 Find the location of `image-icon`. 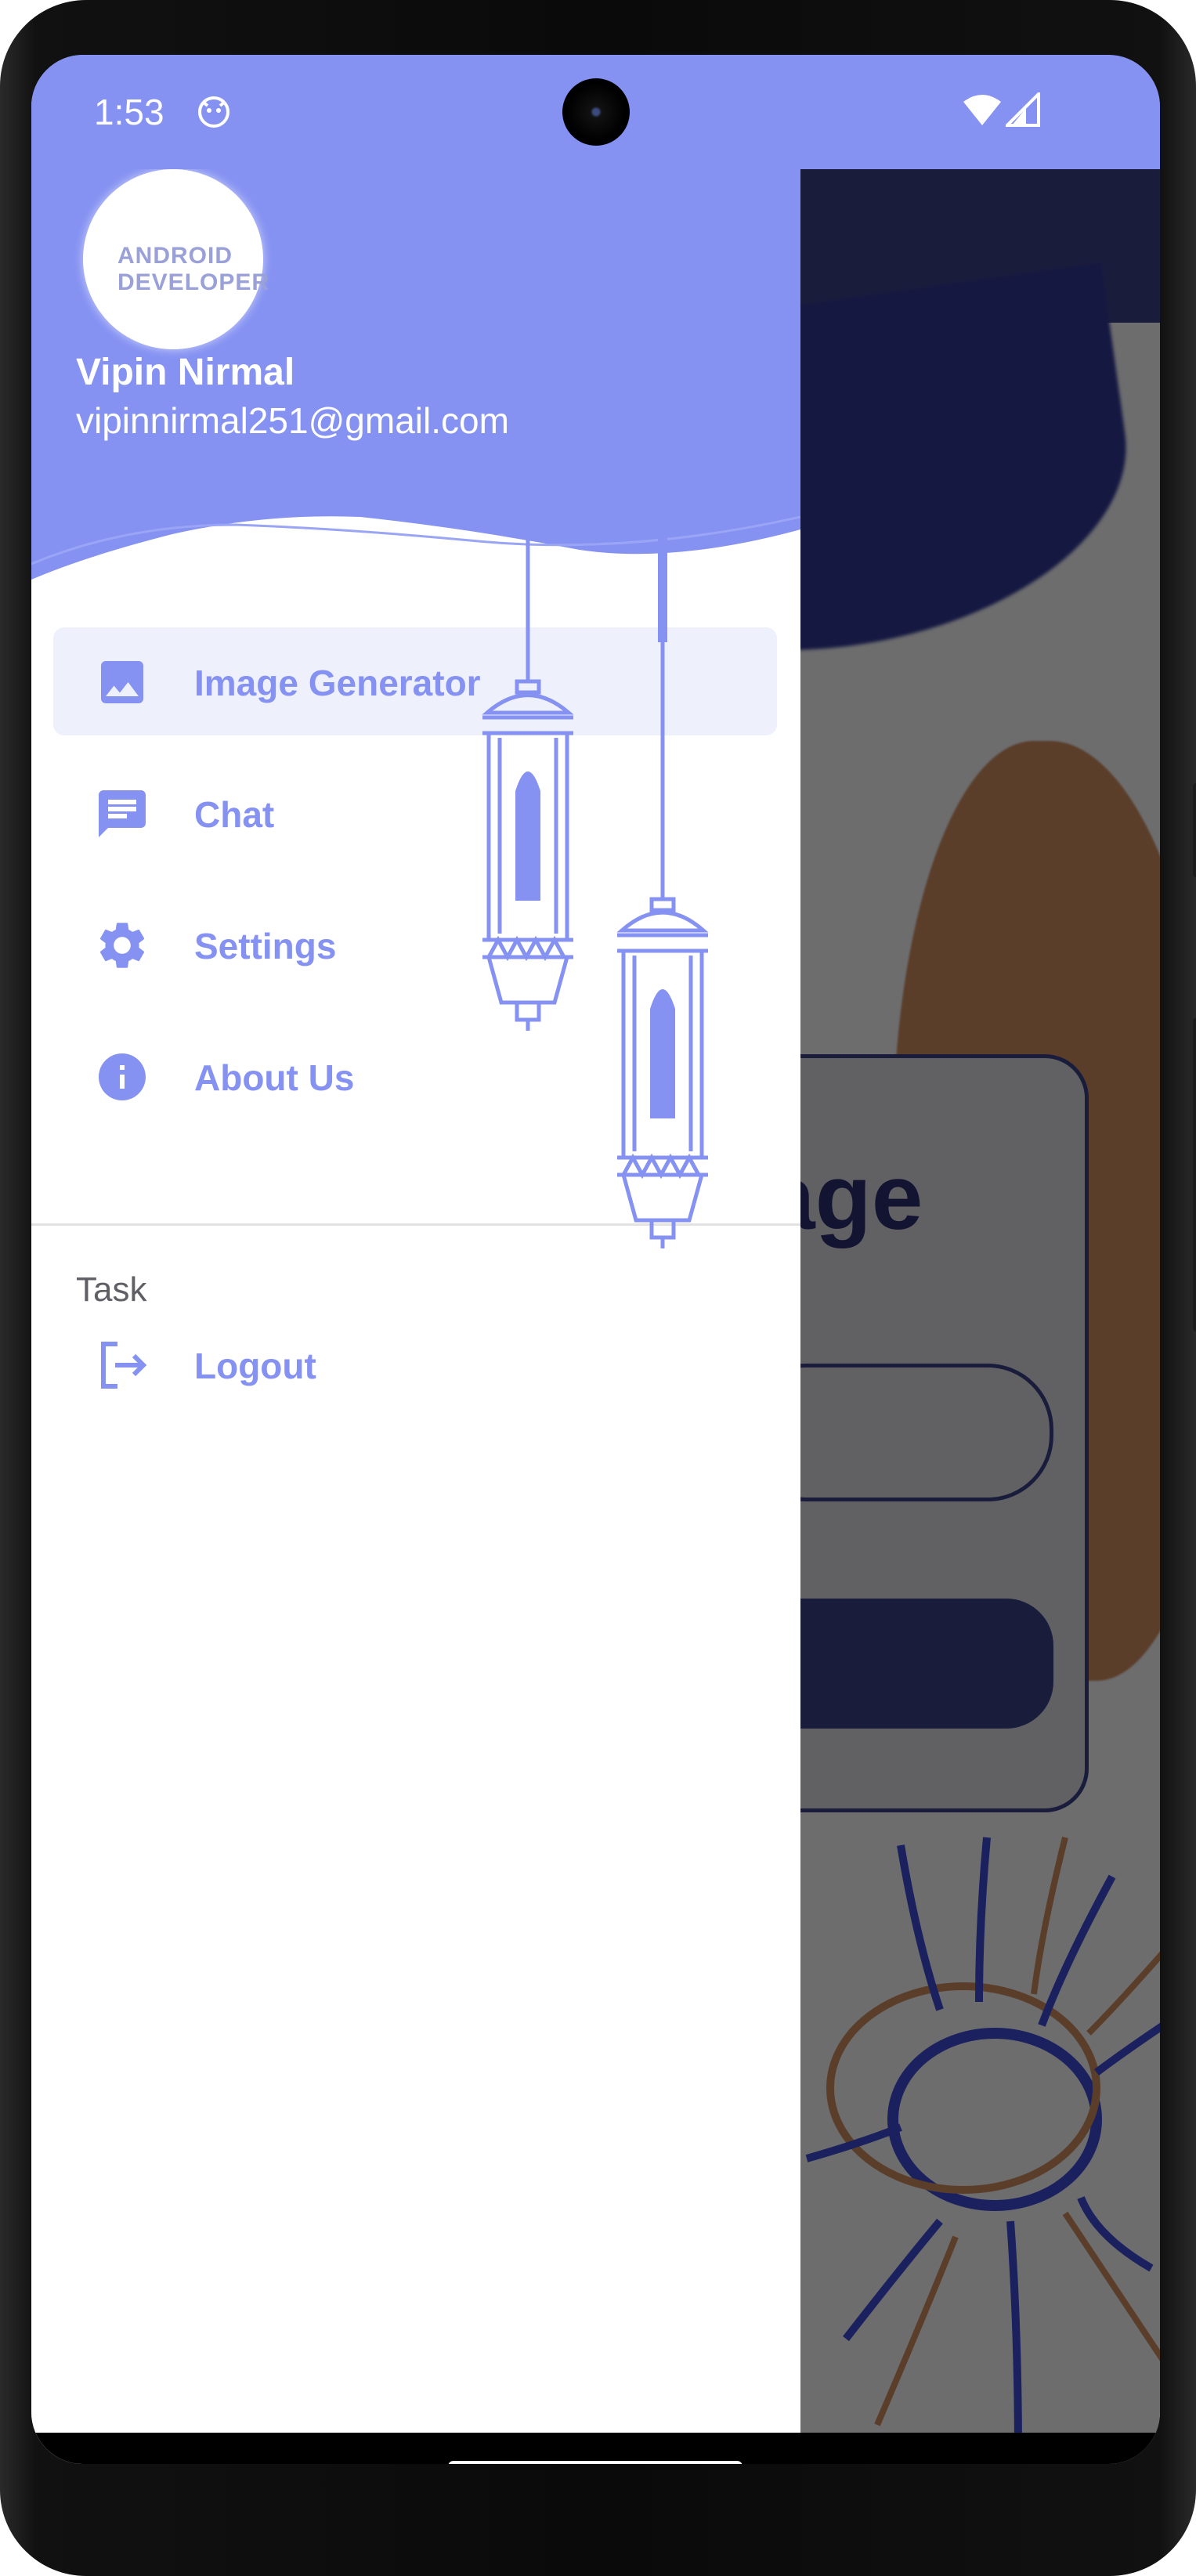

image-icon is located at coordinates (122, 682).